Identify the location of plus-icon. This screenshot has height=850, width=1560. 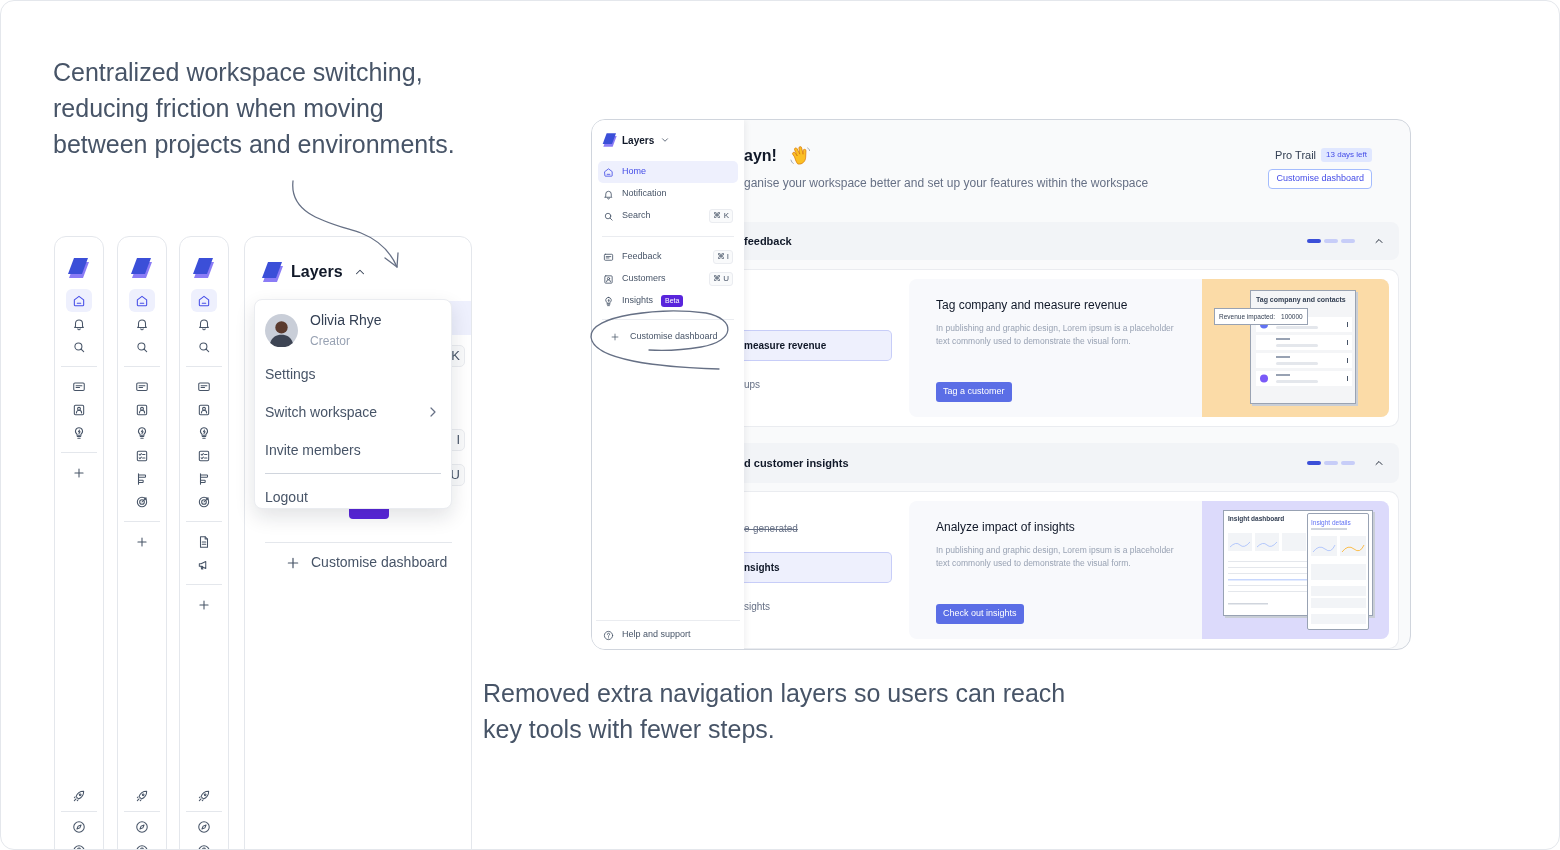
(615, 337).